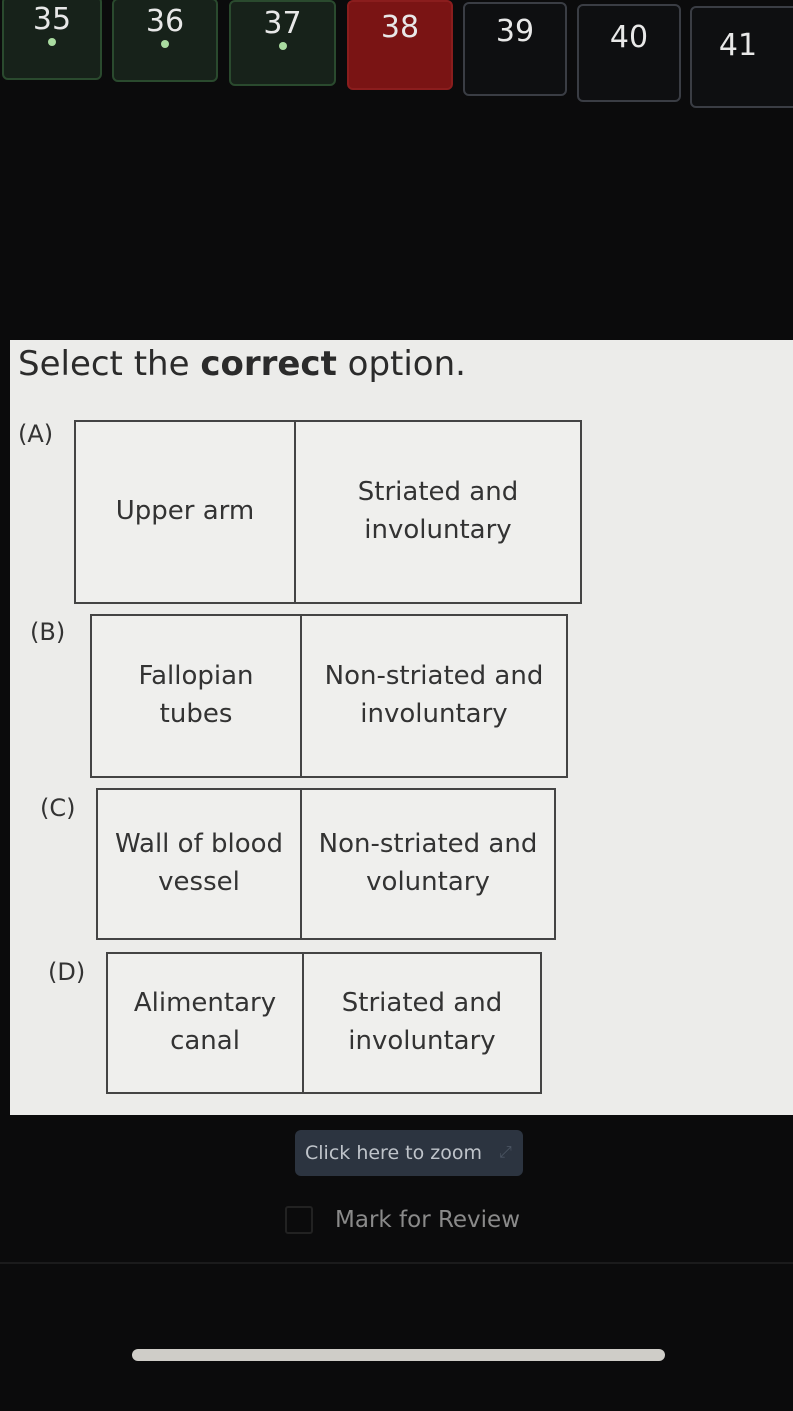 The height and width of the screenshot is (1411, 793). Describe the element at coordinates (186, 512) in the screenshot. I see `option-a-location: Upper arm` at that location.